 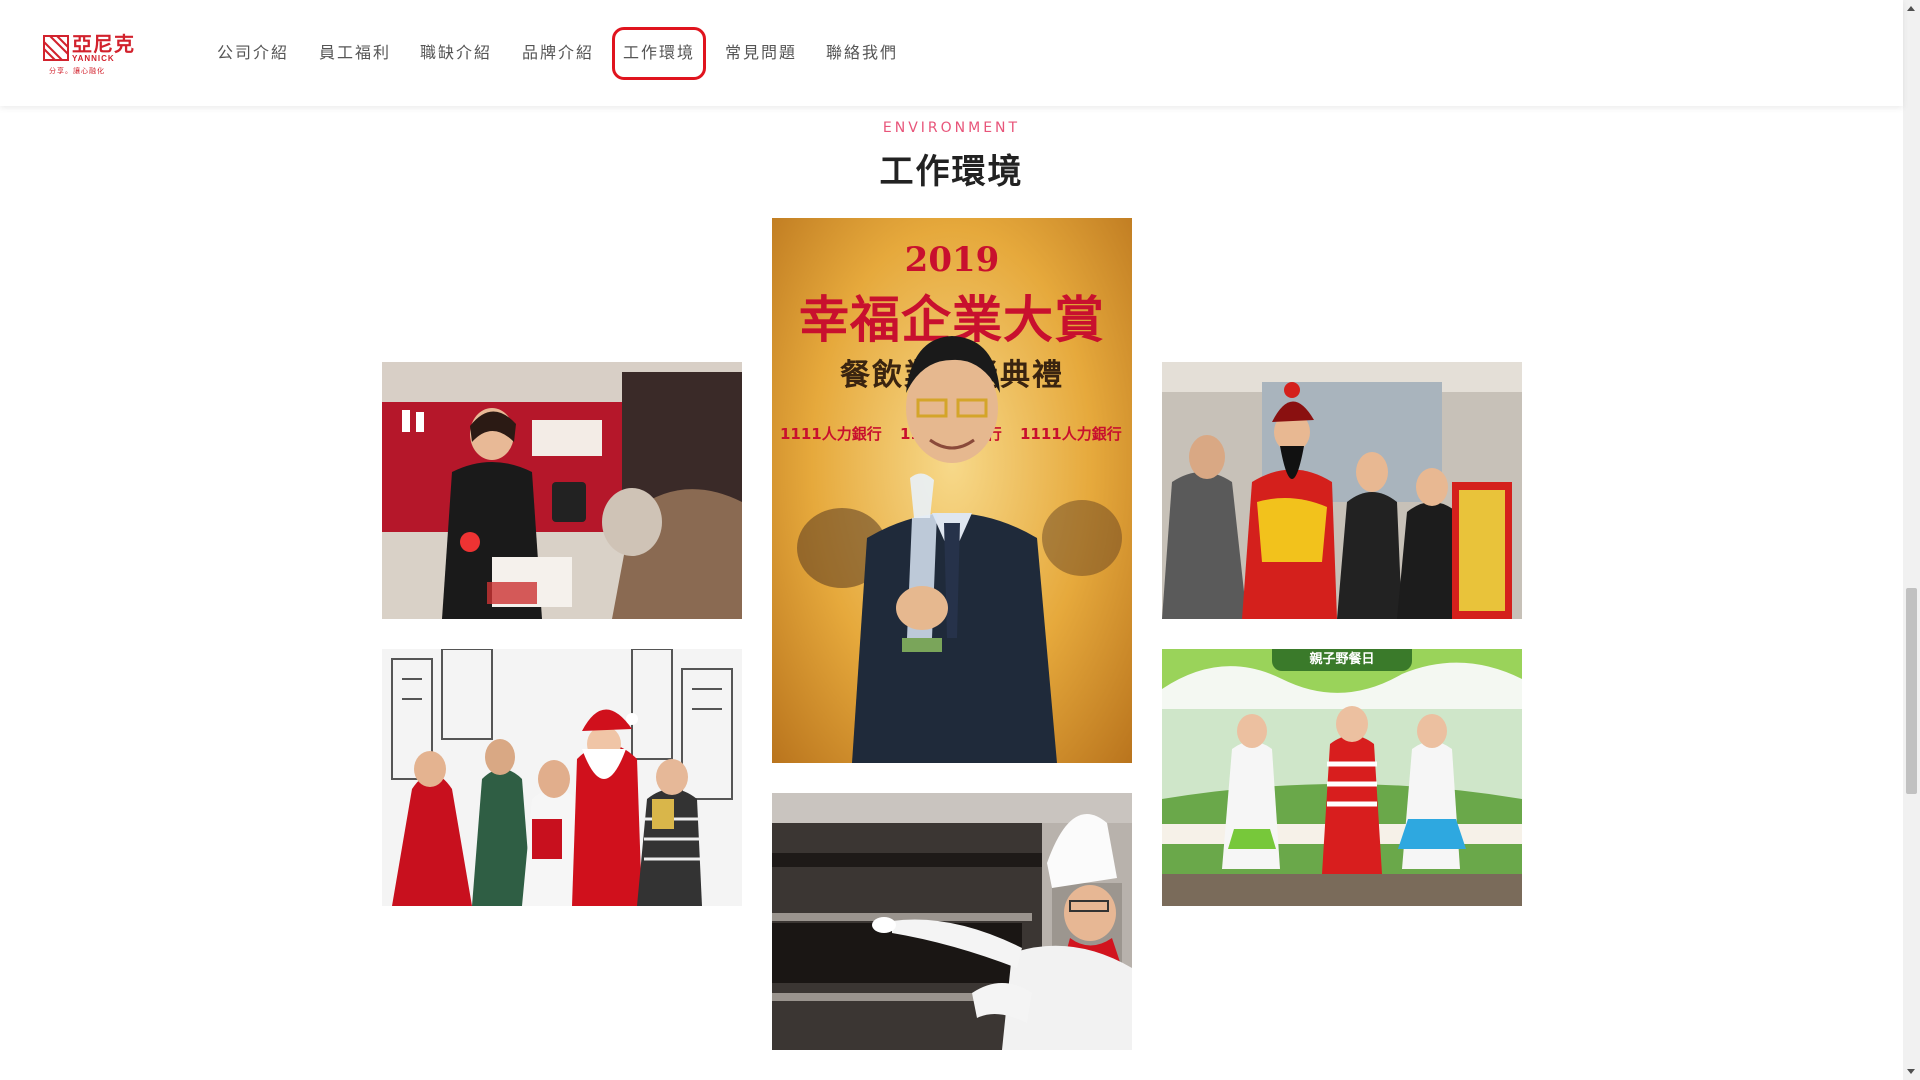 What do you see at coordinates (253, 53) in the screenshot?
I see `nav-item-company: 公司介紹` at bounding box center [253, 53].